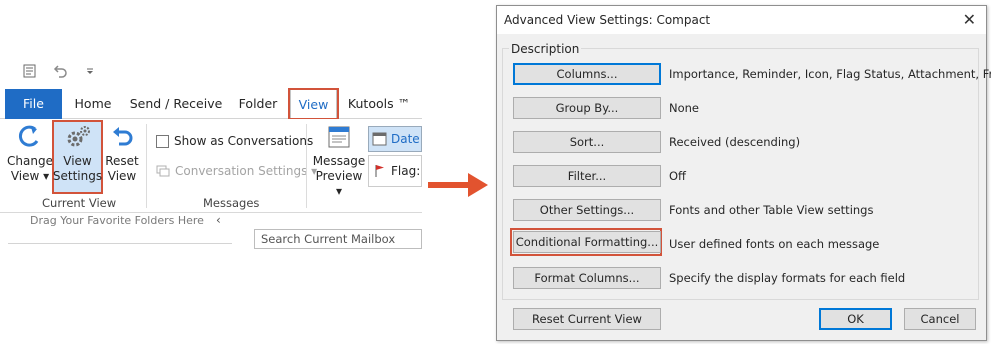 This screenshot has width=991, height=344. What do you see at coordinates (677, 176) in the screenshot?
I see `filter-description: Off` at bounding box center [677, 176].